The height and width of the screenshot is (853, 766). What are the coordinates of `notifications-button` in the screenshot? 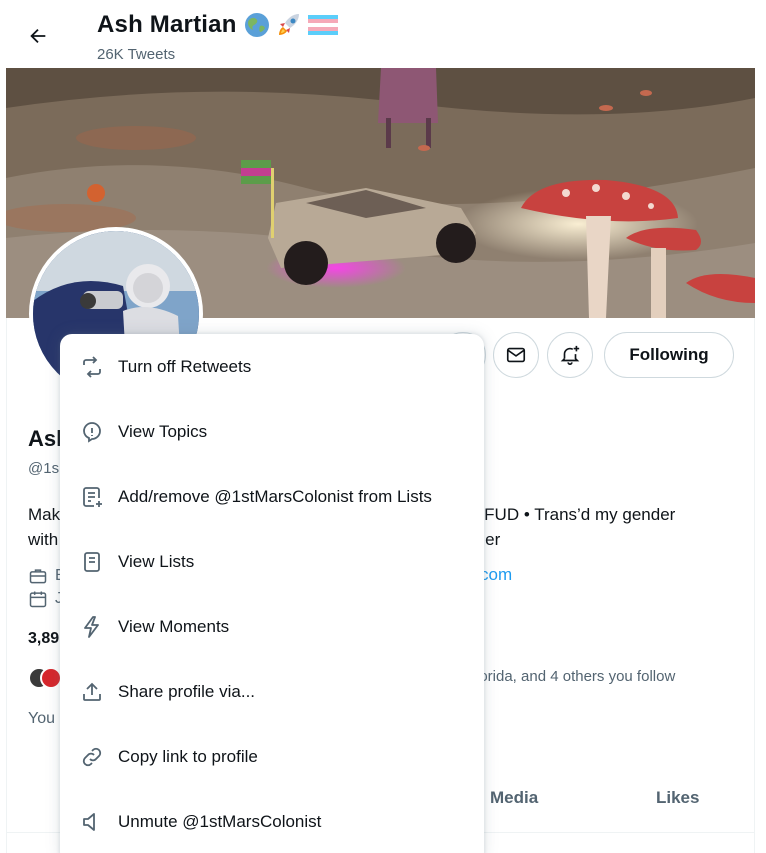 It's located at (570, 355).